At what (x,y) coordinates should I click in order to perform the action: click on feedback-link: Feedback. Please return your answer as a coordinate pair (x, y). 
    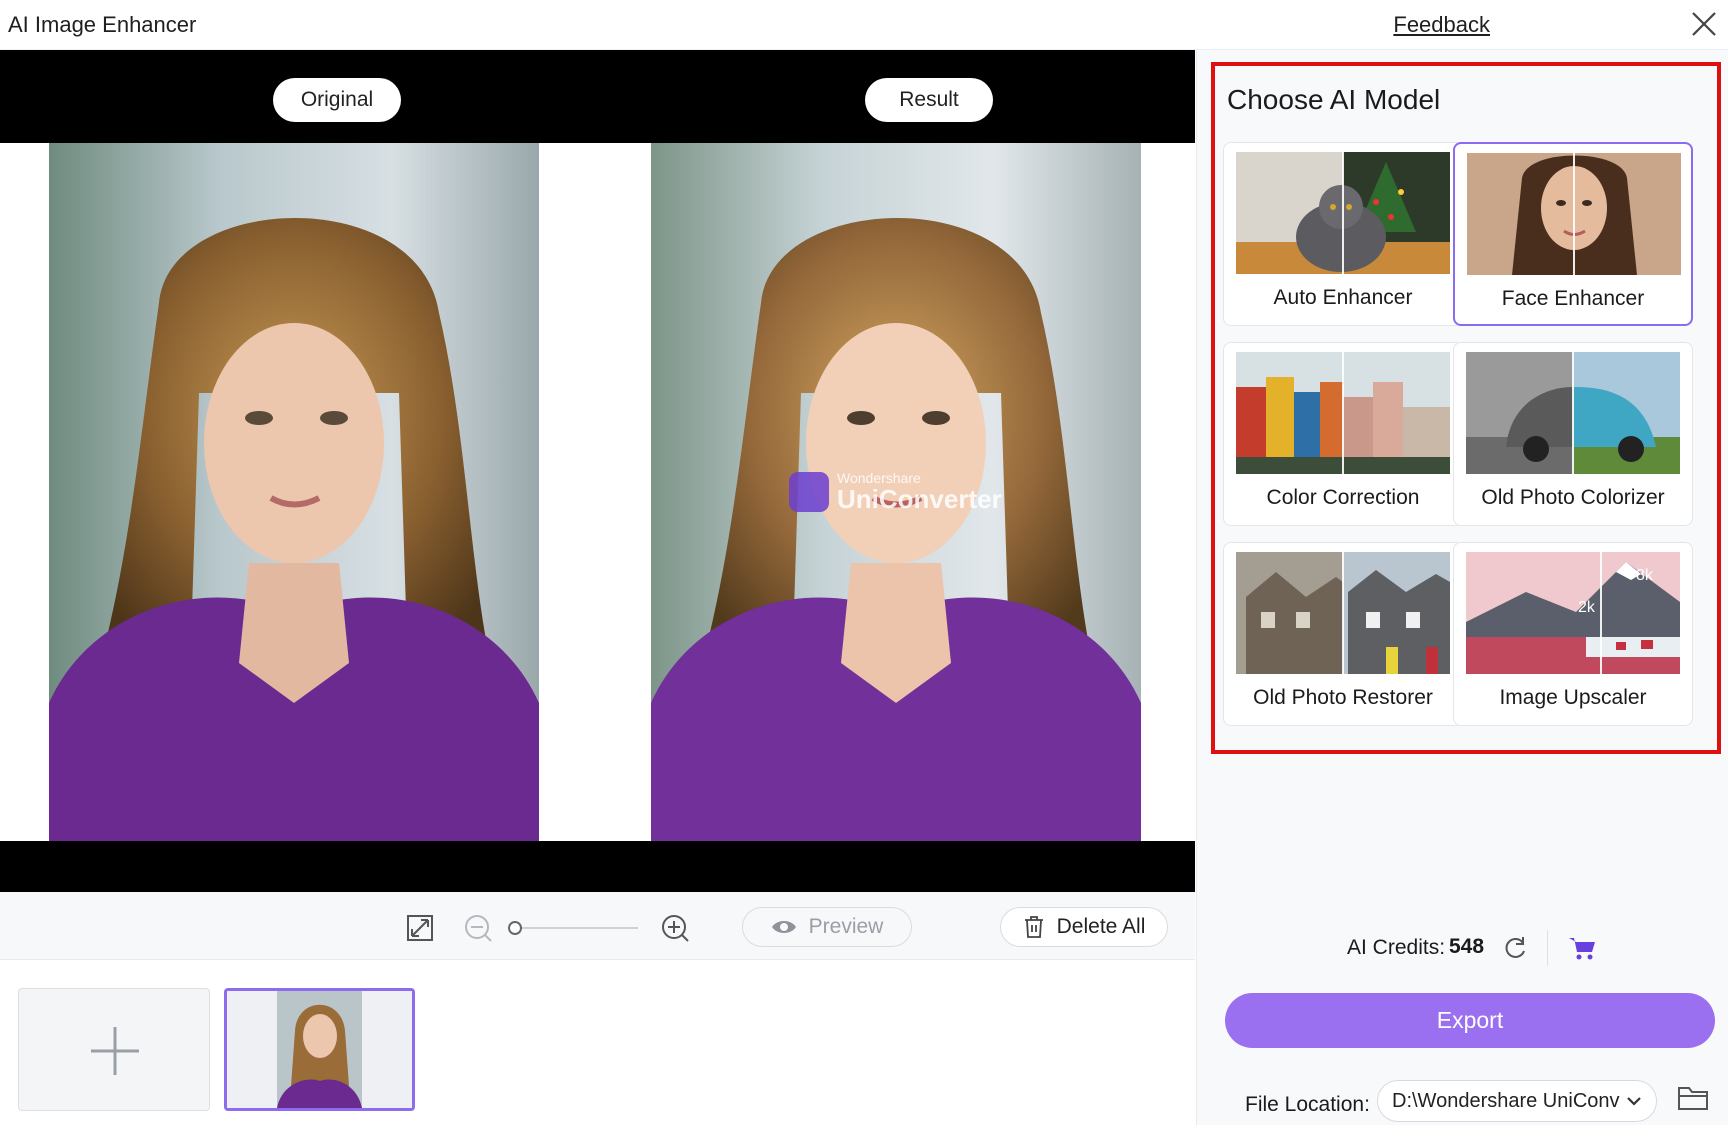
    Looking at the image, I should click on (1441, 25).